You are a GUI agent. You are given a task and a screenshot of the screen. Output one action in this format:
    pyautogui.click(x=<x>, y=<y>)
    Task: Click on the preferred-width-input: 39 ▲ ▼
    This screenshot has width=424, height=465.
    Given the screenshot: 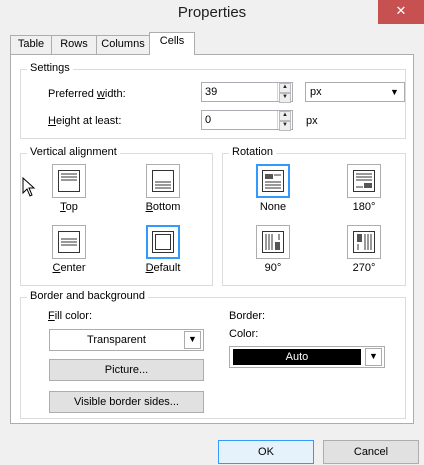 What is the action you would take?
    pyautogui.click(x=247, y=92)
    